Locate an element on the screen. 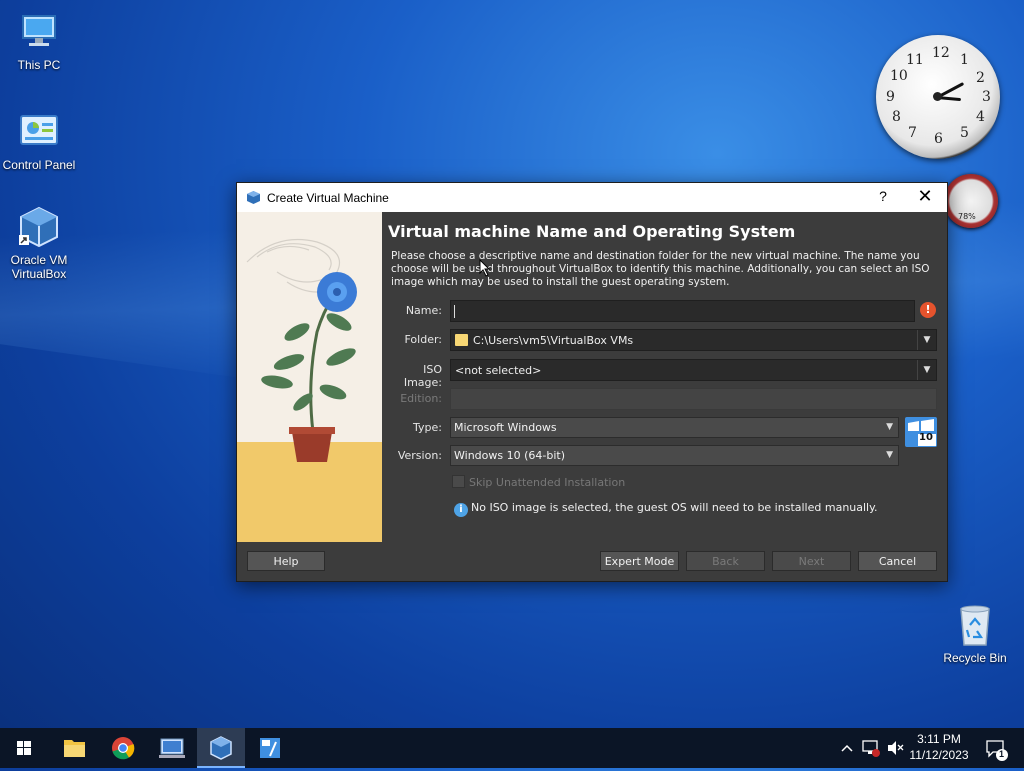  taskbar-file-explorer is located at coordinates (74, 748).